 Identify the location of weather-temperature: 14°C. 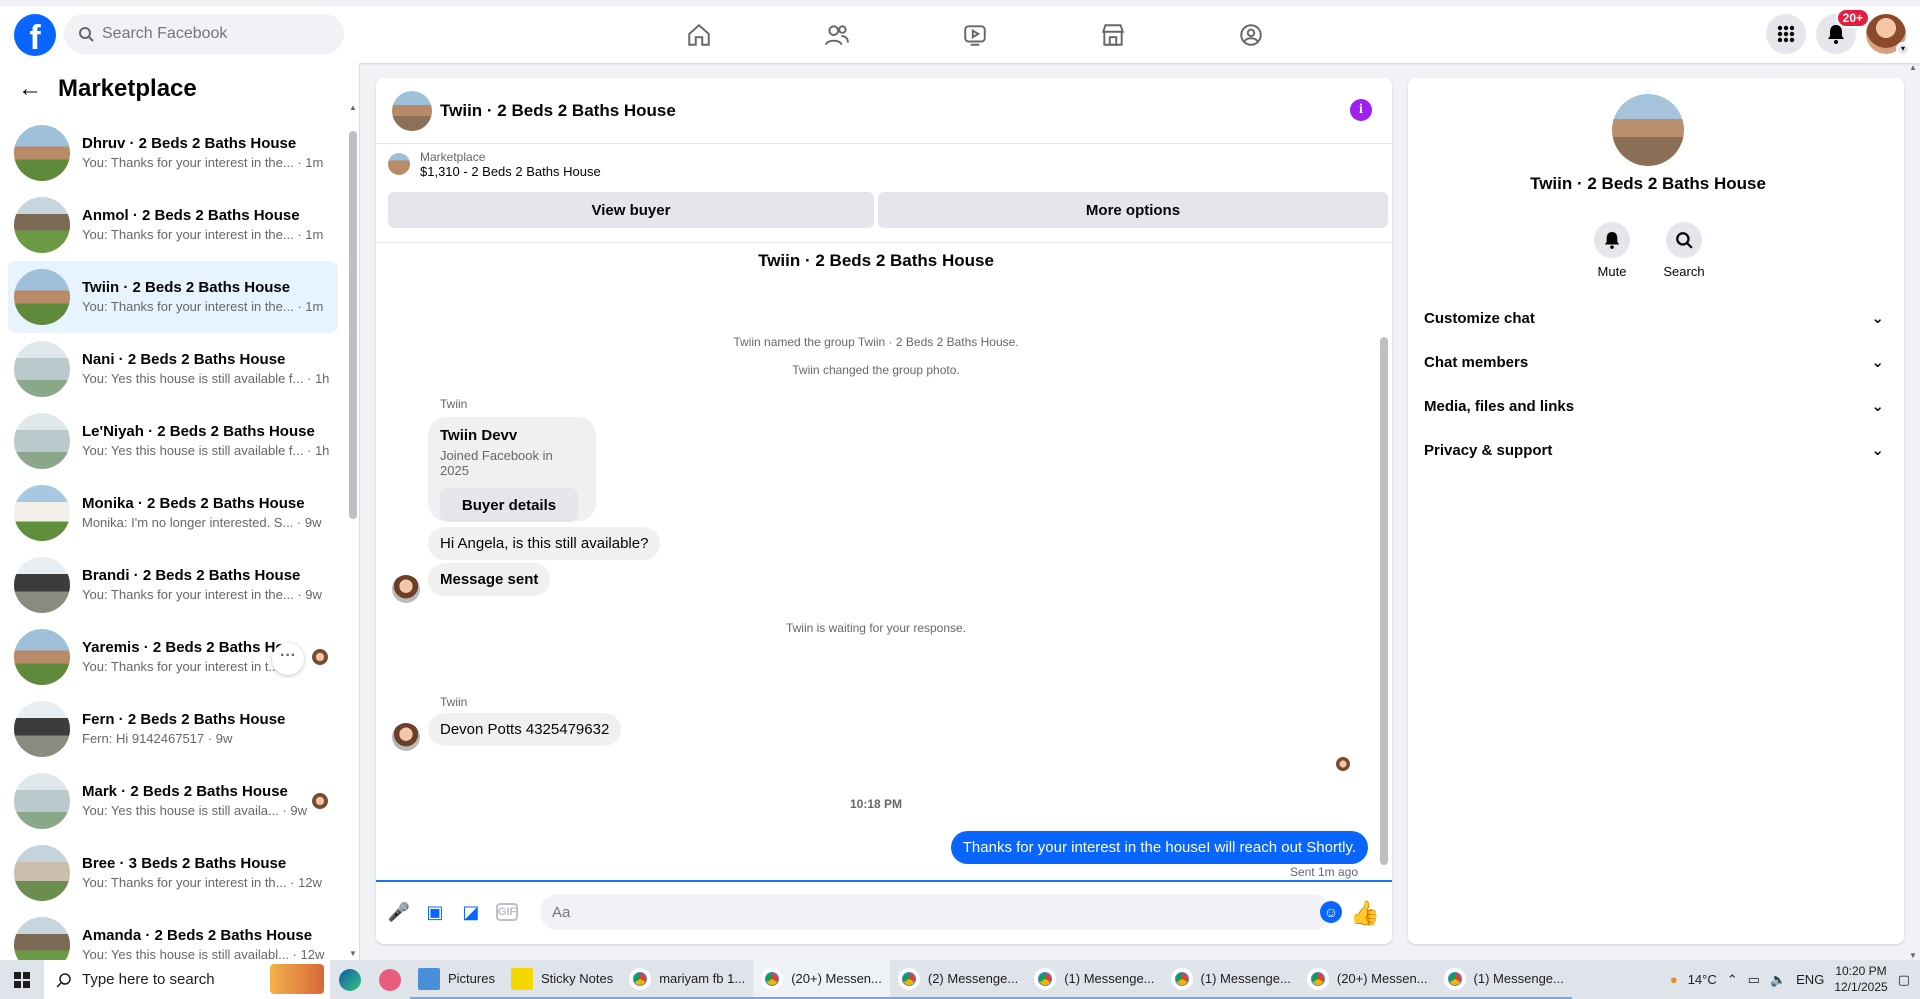
(1702, 979).